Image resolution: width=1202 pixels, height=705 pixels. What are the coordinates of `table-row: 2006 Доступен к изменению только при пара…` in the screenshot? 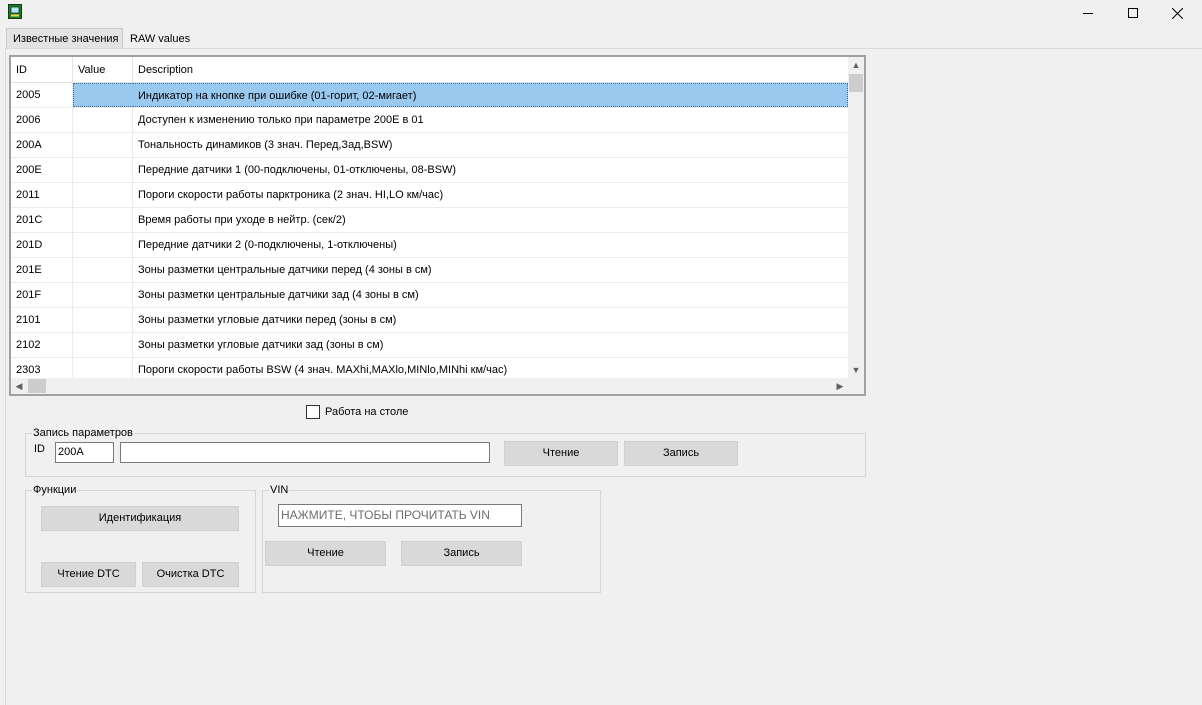 It's located at (429, 120).